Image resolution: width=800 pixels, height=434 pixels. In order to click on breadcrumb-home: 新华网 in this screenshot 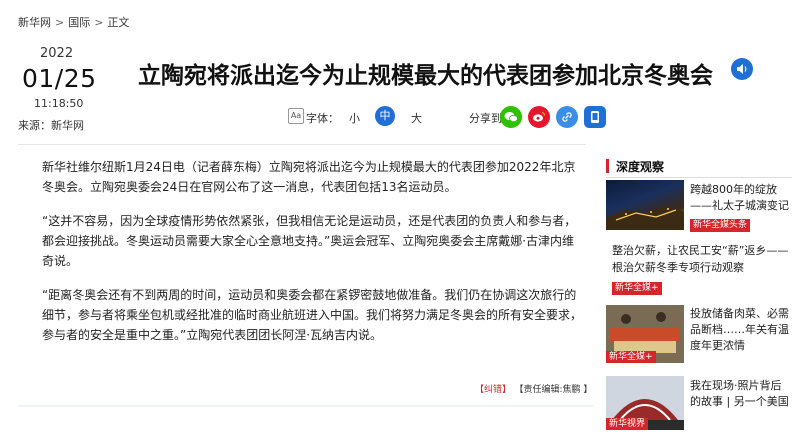, I will do `click(34, 22)`.